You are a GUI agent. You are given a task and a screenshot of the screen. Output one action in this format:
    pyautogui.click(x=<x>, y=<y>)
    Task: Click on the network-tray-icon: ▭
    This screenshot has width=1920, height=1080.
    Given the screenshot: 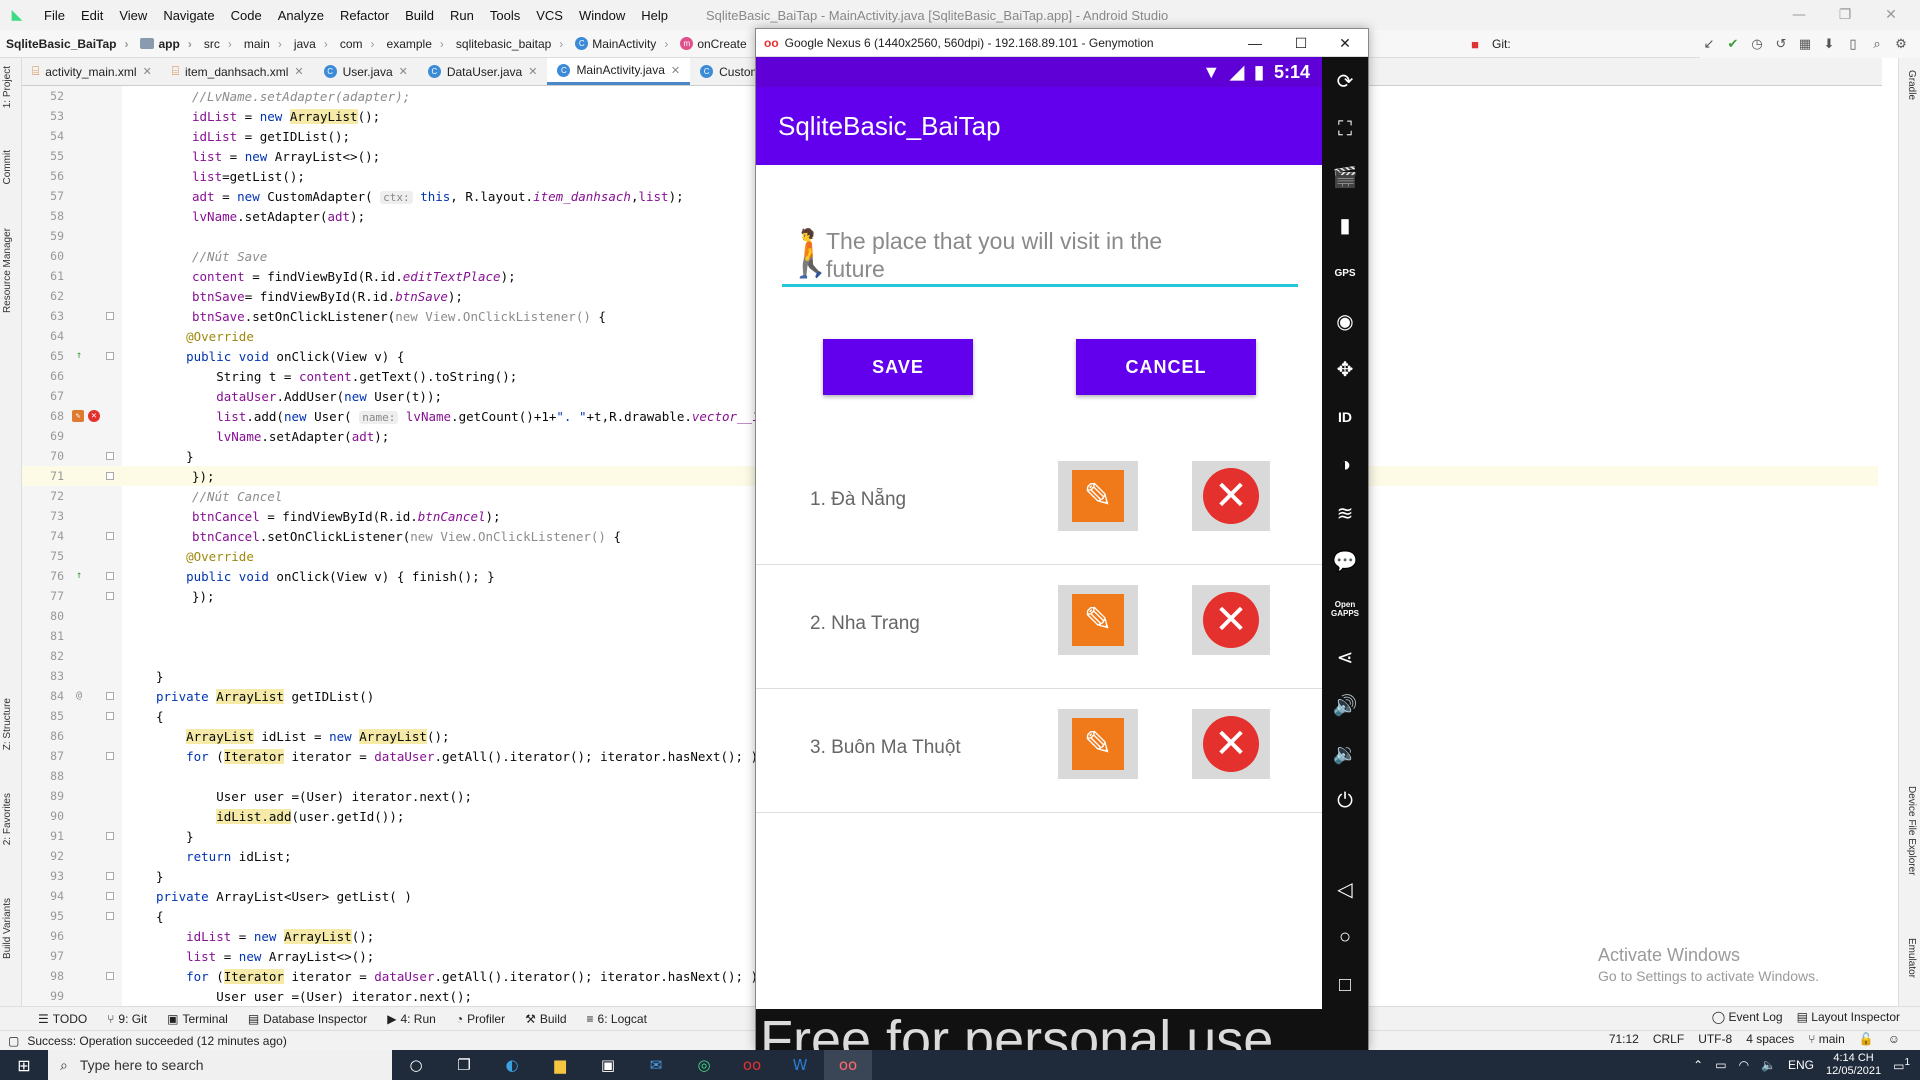 What is the action you would take?
    pyautogui.click(x=1720, y=1065)
    